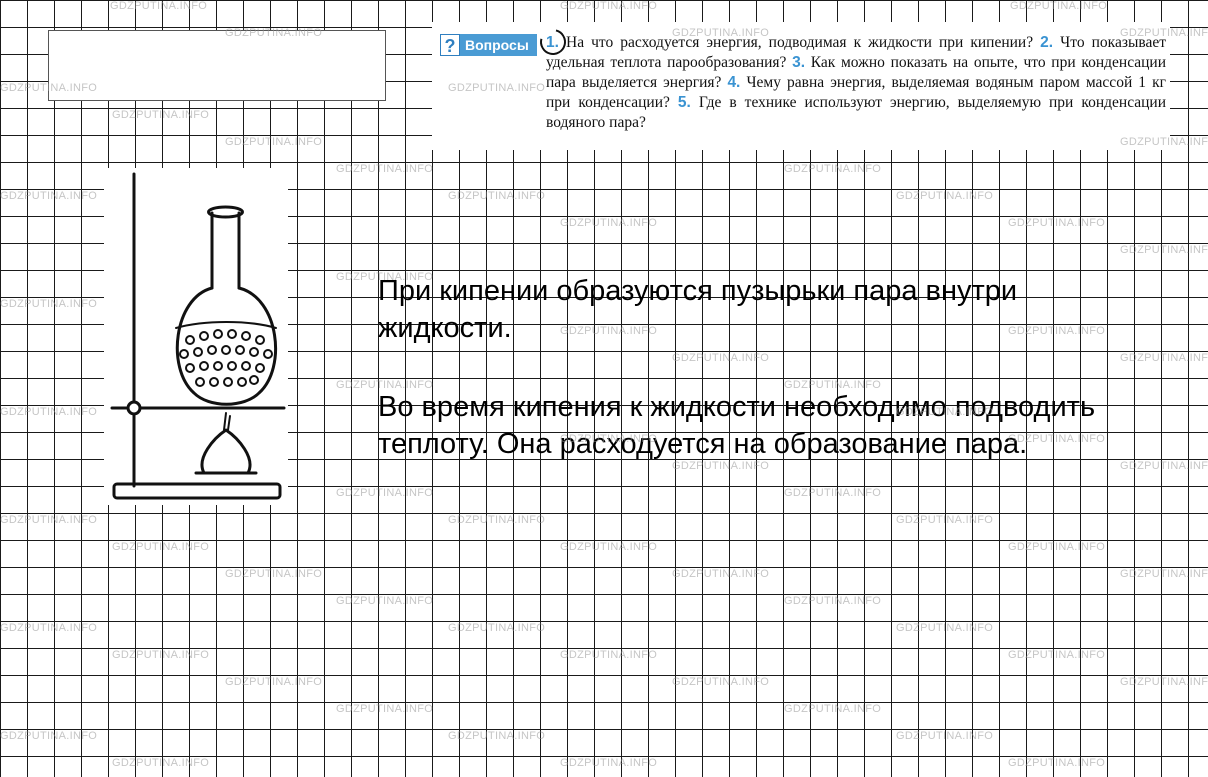  I want to click on flask-on-burner-drawing, so click(198, 336).